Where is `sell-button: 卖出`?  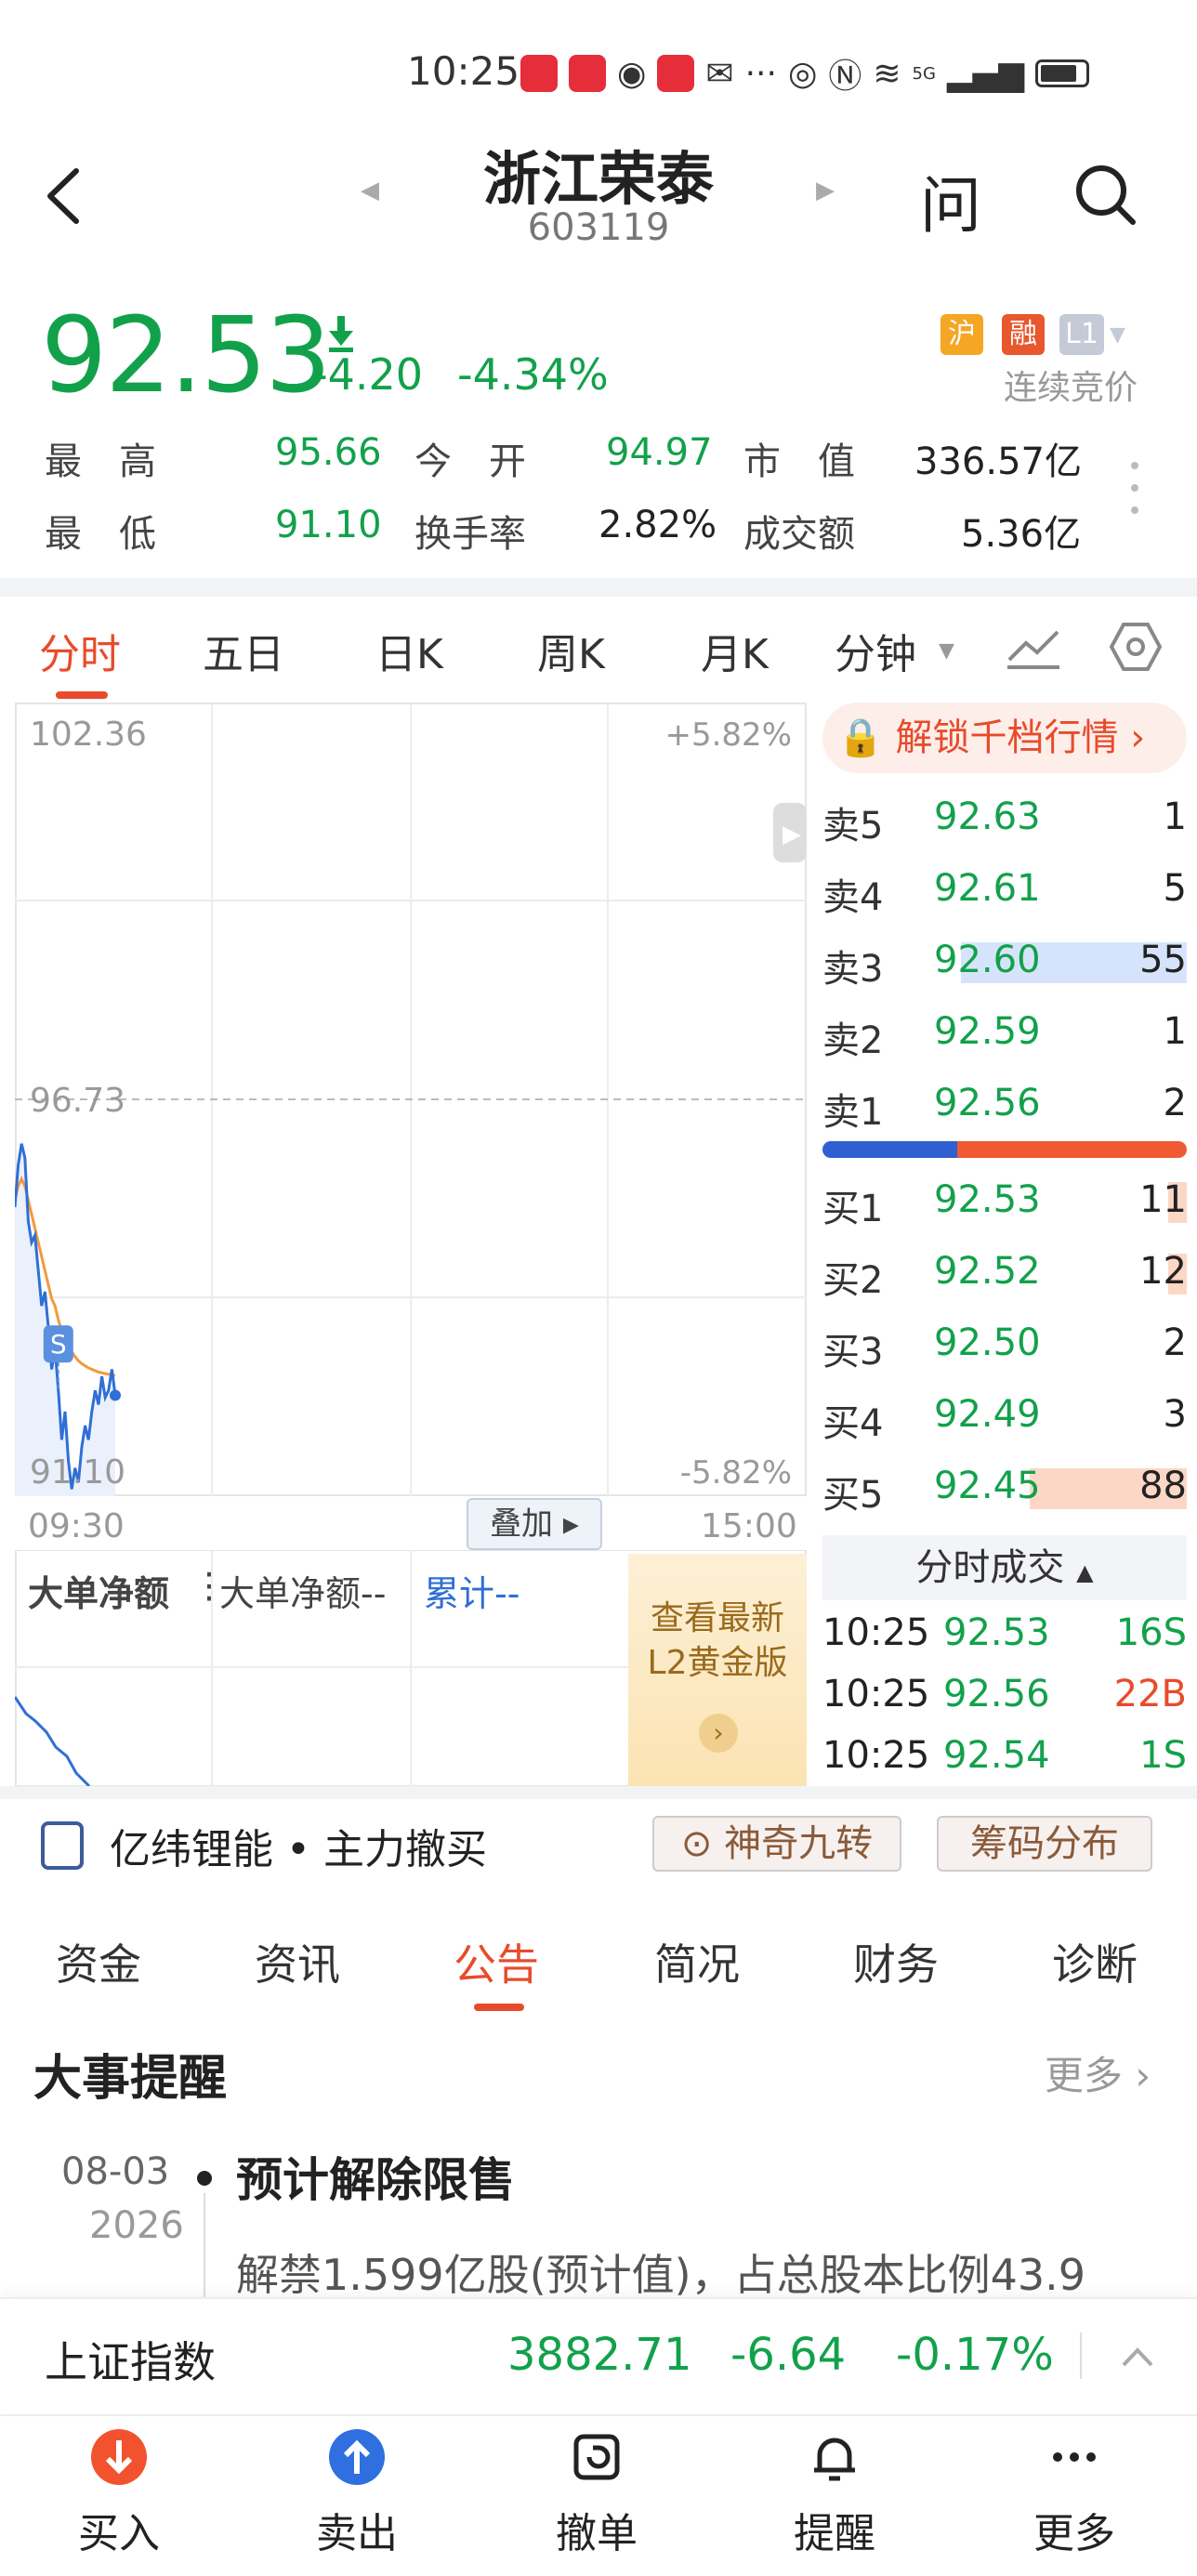
sell-button: 卖出 is located at coordinates (357, 2493).